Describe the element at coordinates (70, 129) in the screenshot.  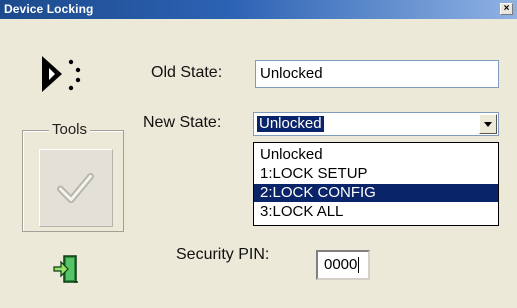
I see `tools-group-label: Tools` at that location.